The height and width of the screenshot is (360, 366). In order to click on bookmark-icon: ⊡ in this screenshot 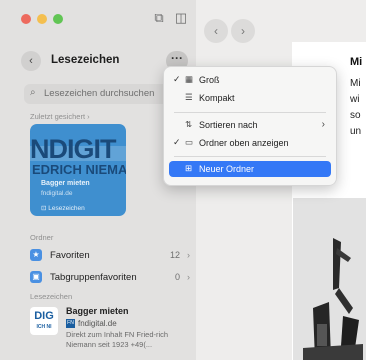, I will do `click(44, 208)`.